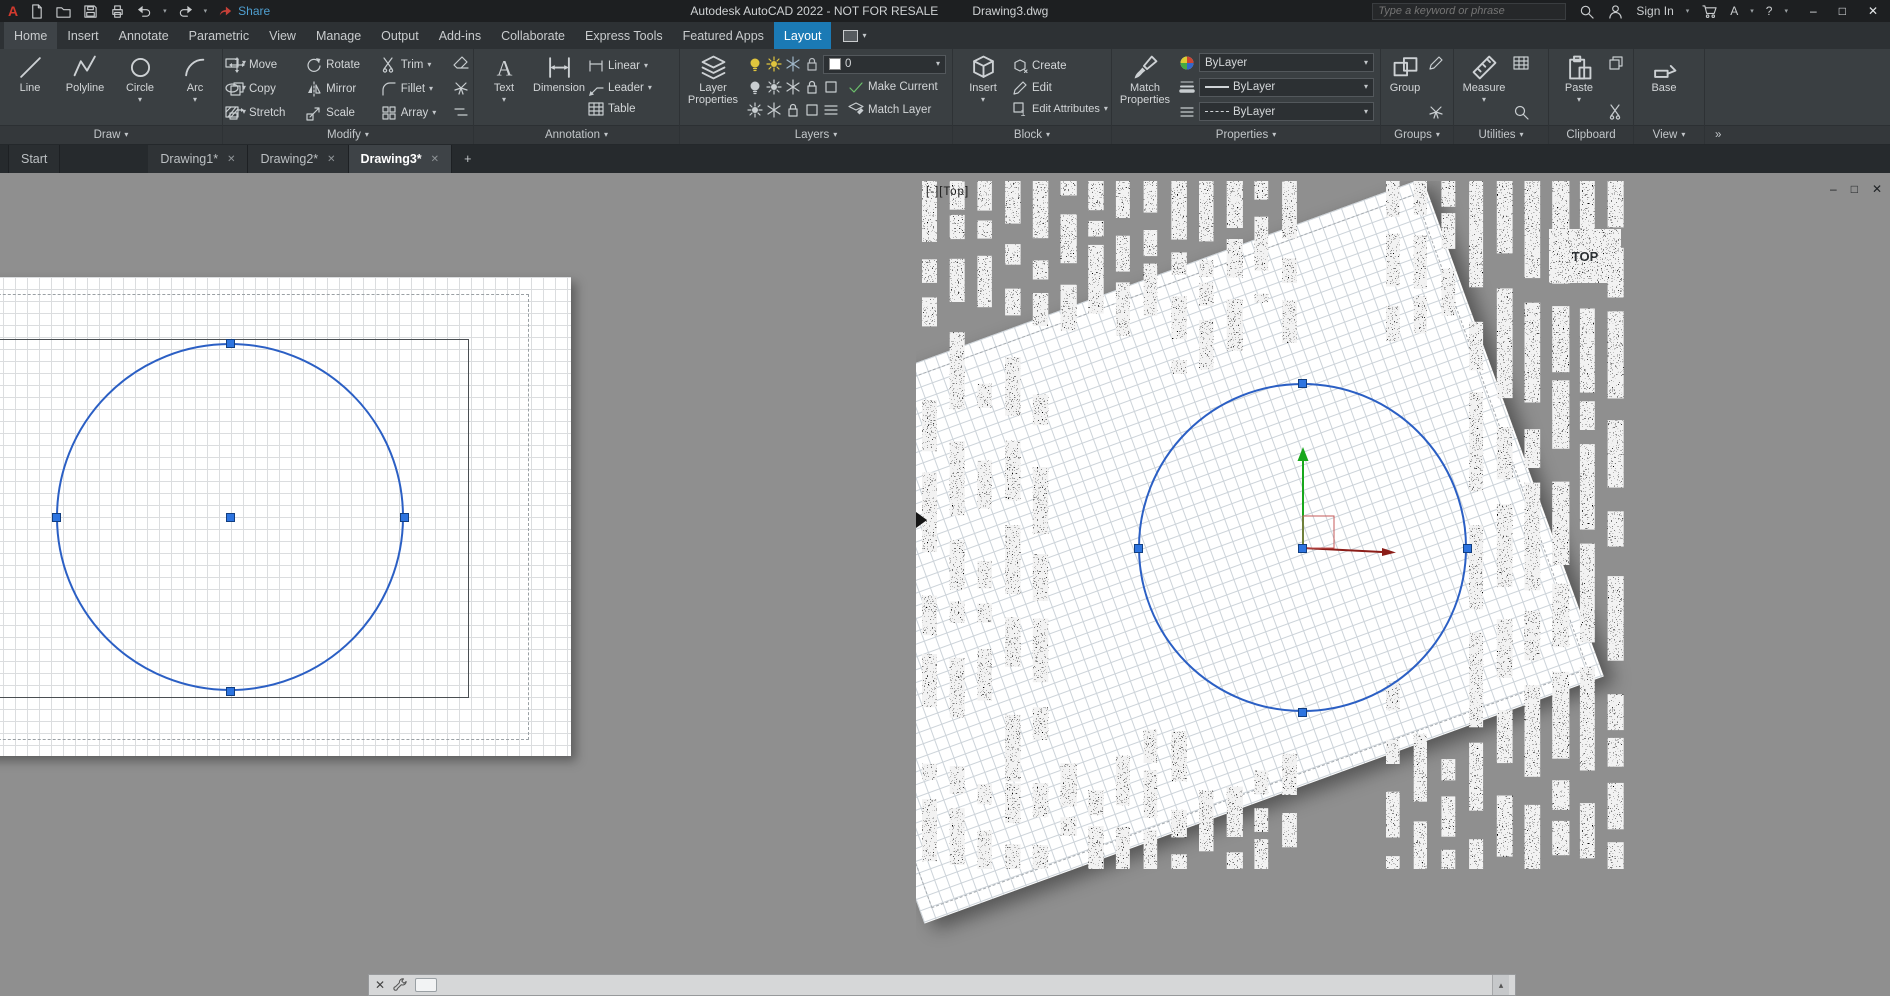 Image resolution: width=1890 pixels, height=996 pixels. I want to click on layer-properties-button: Layer Properties, so click(713, 88).